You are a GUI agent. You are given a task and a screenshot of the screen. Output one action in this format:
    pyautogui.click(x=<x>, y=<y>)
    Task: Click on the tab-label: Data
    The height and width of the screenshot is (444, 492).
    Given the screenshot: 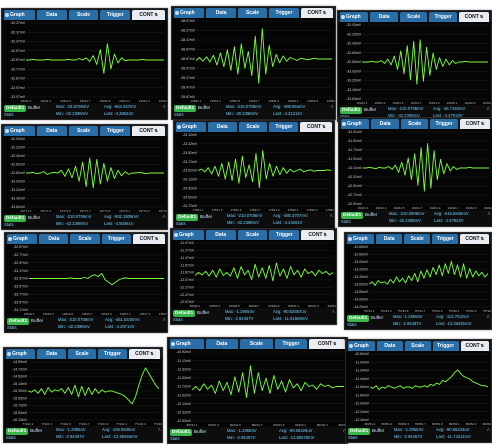 What is the action you would take?
    pyautogui.click(x=221, y=12)
    